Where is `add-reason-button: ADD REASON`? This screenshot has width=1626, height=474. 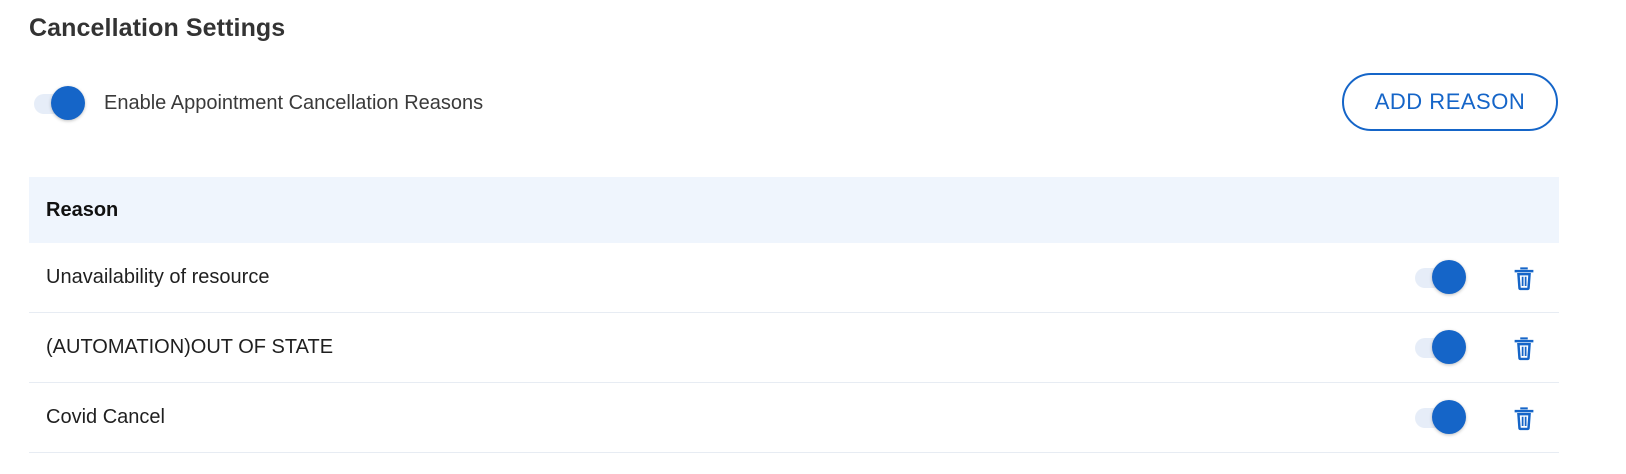 add-reason-button: ADD REASON is located at coordinates (1450, 102).